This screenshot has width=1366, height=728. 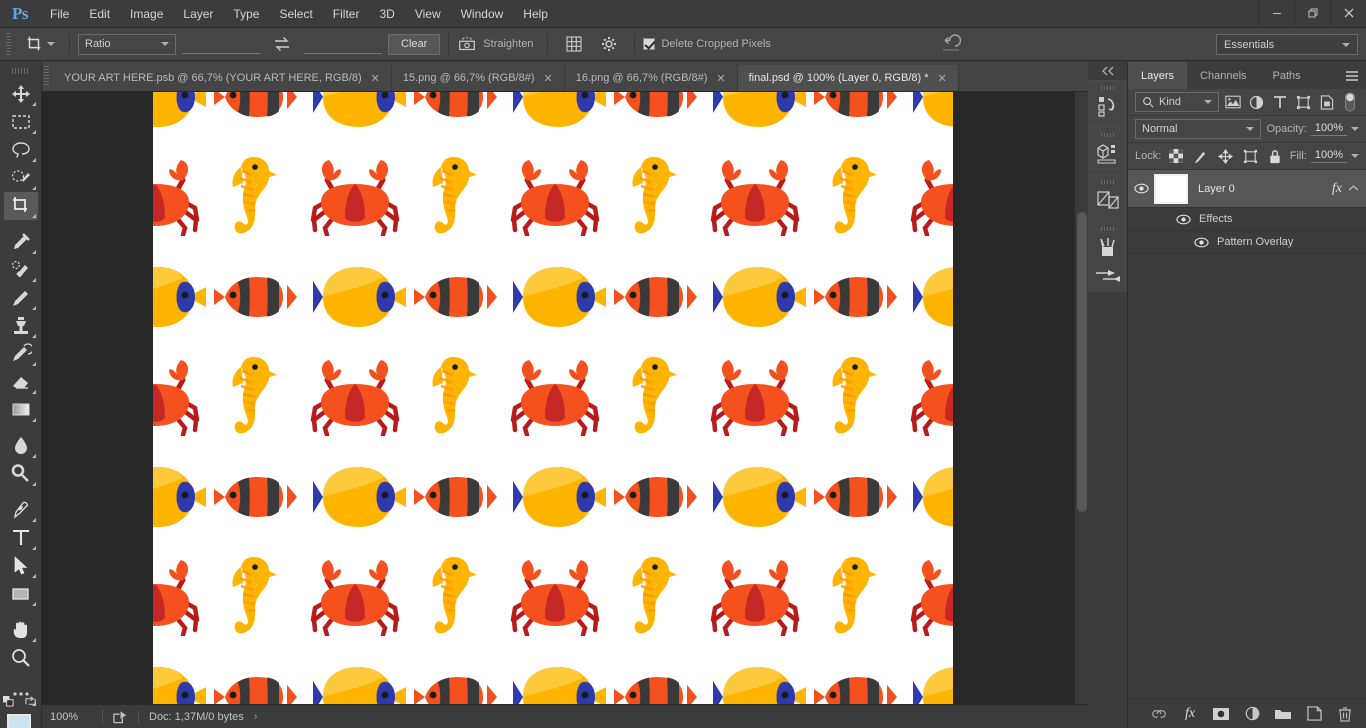 I want to click on crop-ratio-select: Ratio, so click(x=127, y=44).